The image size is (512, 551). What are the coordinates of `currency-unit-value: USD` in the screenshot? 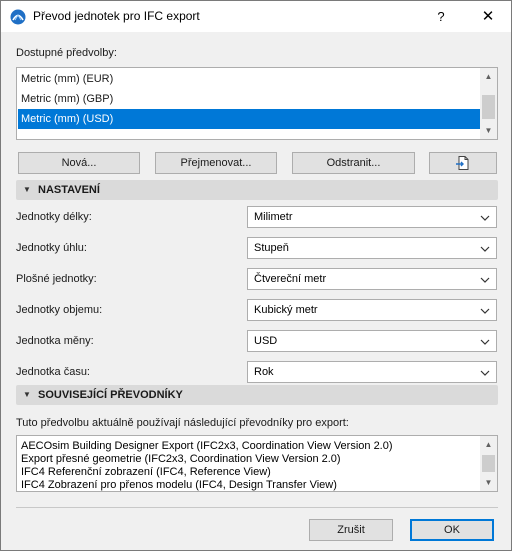 It's located at (266, 341).